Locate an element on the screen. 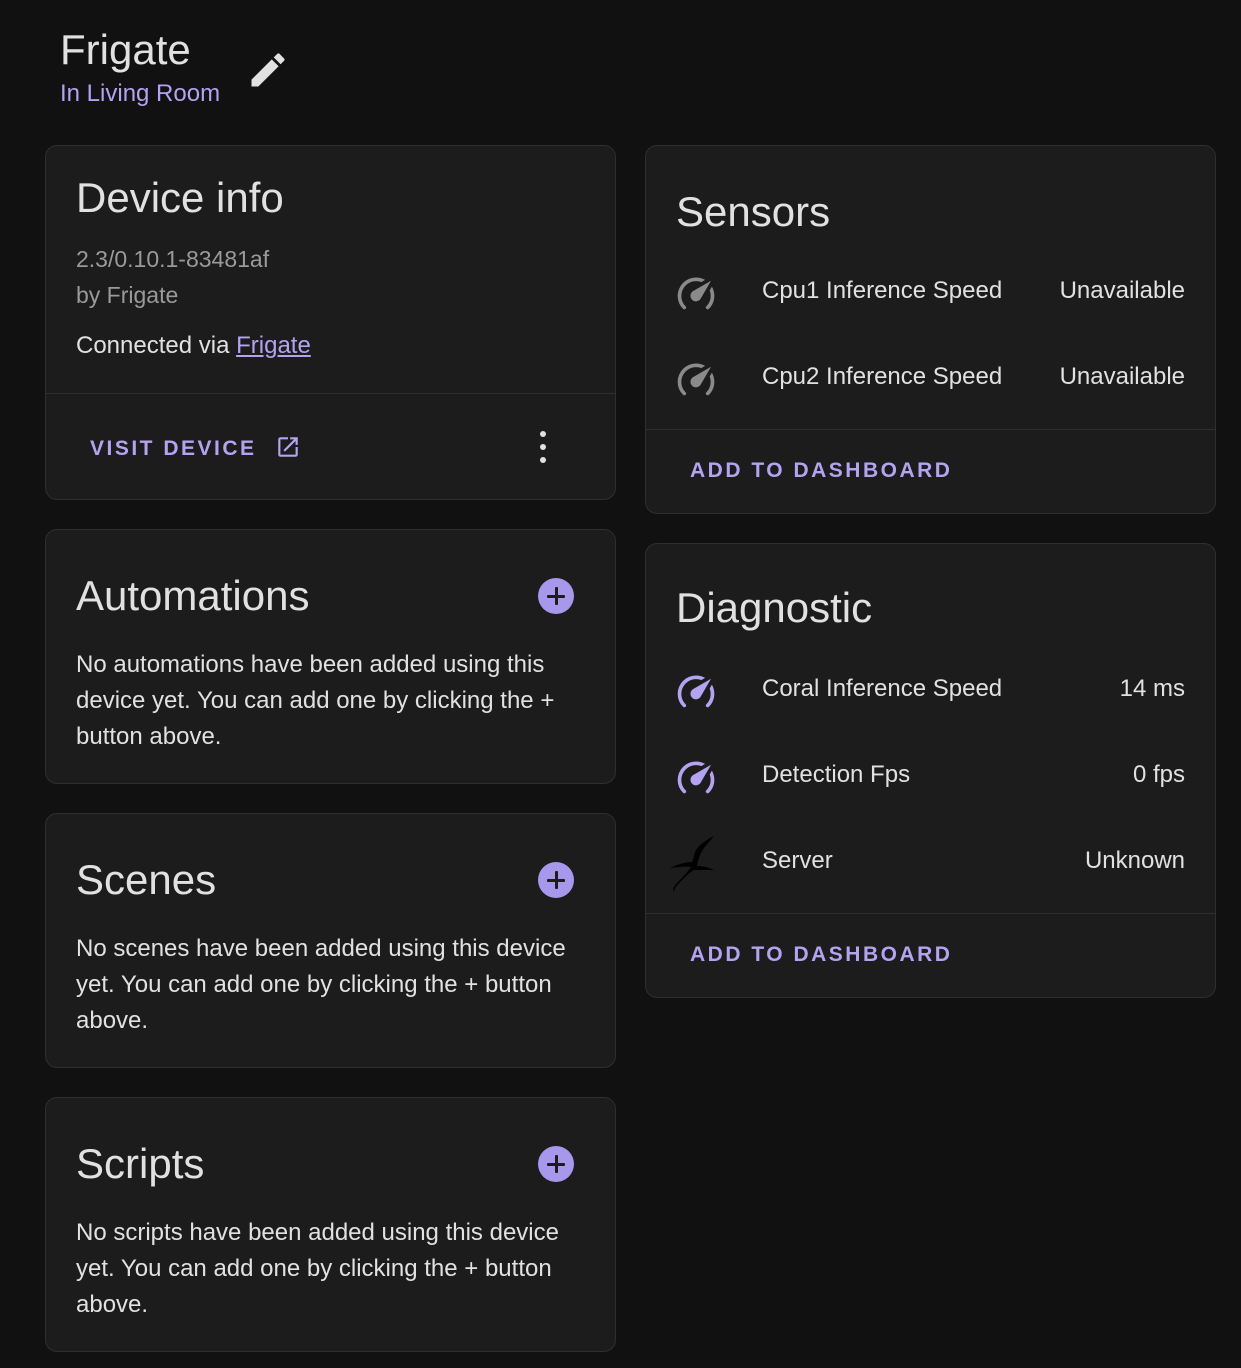 This screenshot has width=1241, height=1368. entity-name: Cpu1 Inference Speed is located at coordinates (882, 290).